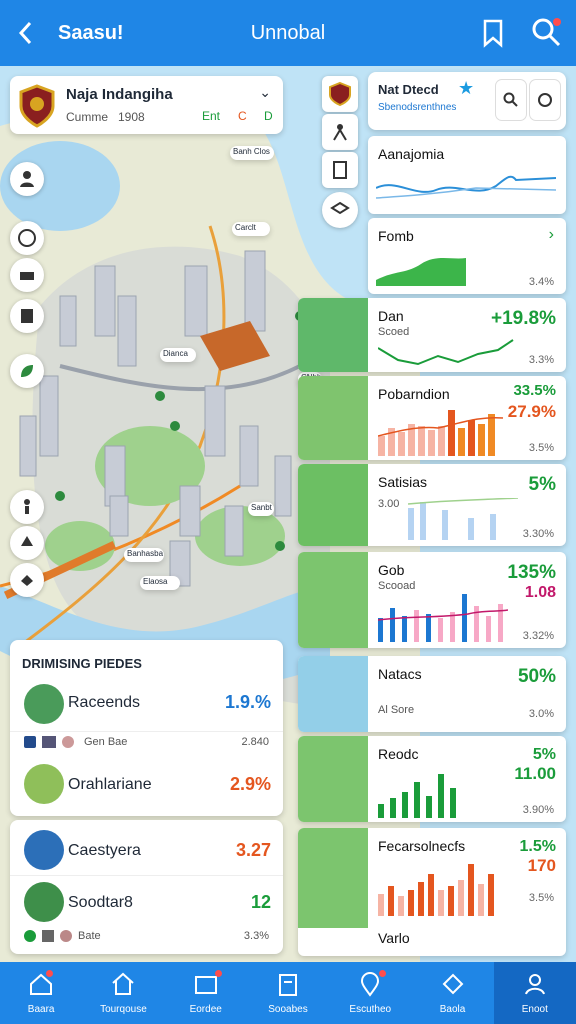 This screenshot has height=1024, width=576. I want to click on map-label: Dianca, so click(178, 355).